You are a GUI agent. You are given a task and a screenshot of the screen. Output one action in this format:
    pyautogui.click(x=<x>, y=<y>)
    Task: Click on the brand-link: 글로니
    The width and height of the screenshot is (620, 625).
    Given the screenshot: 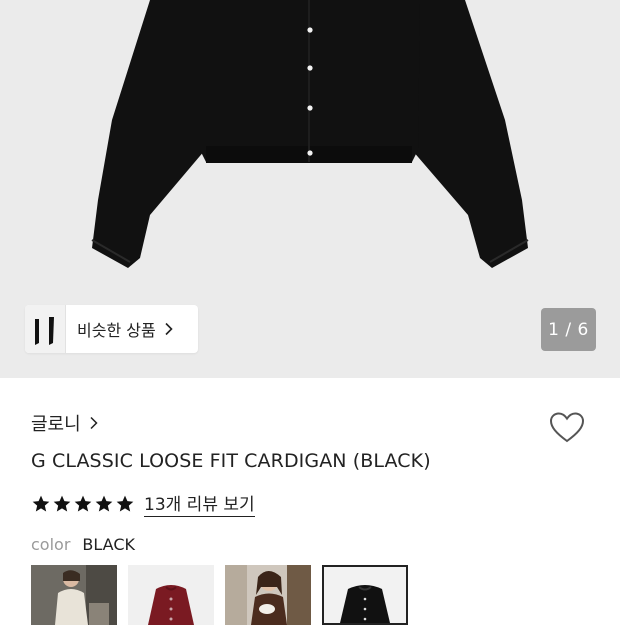 What is the action you would take?
    pyautogui.click(x=65, y=423)
    